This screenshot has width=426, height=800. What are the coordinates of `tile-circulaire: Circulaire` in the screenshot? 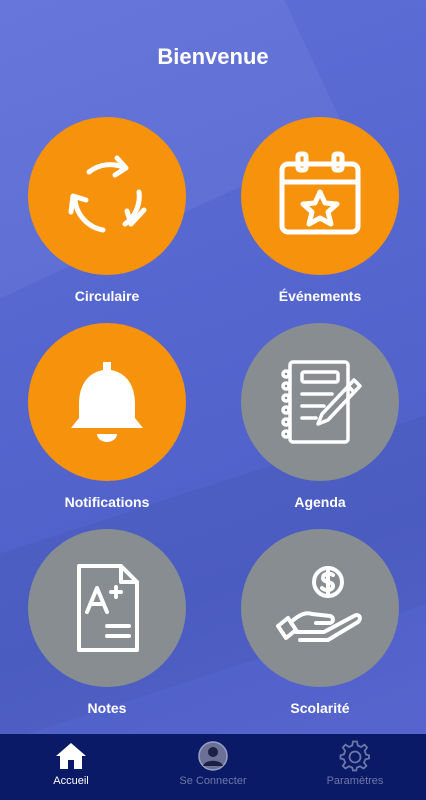 It's located at (107, 210).